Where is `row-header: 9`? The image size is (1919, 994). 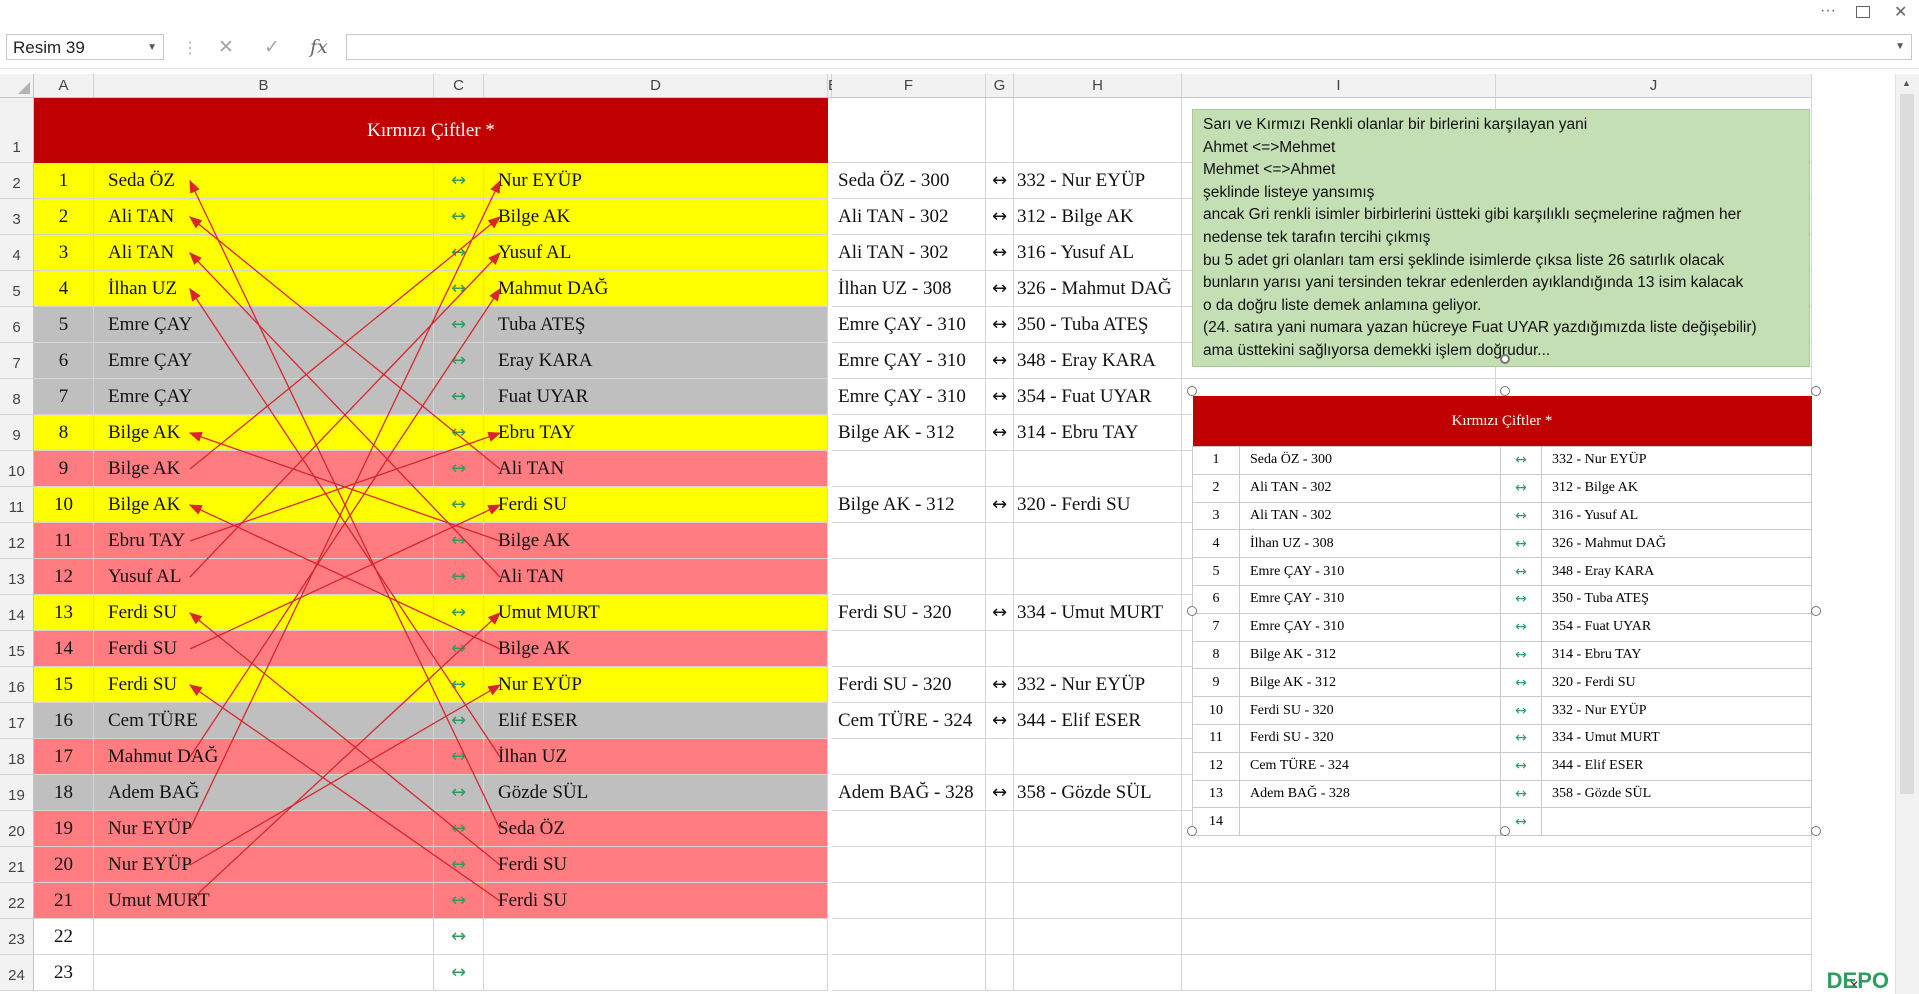 row-header: 9 is located at coordinates (17, 433).